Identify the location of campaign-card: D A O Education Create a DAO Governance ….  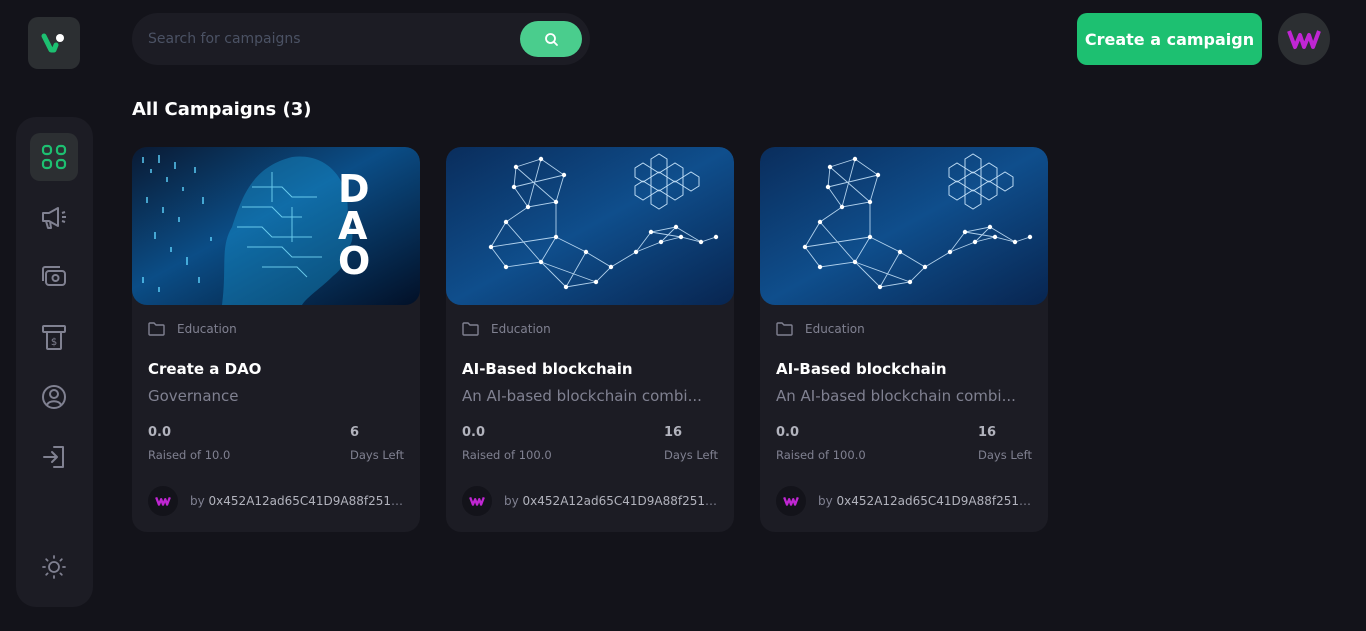
(276, 339).